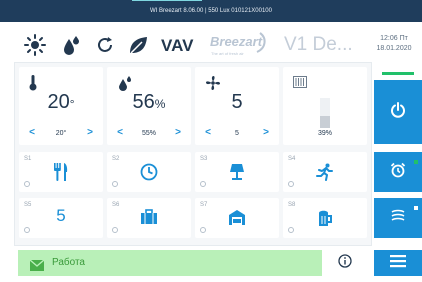 The height and width of the screenshot is (282, 422). What do you see at coordinates (292, 159) in the screenshot?
I see `scene-s4-label: S4` at bounding box center [292, 159].